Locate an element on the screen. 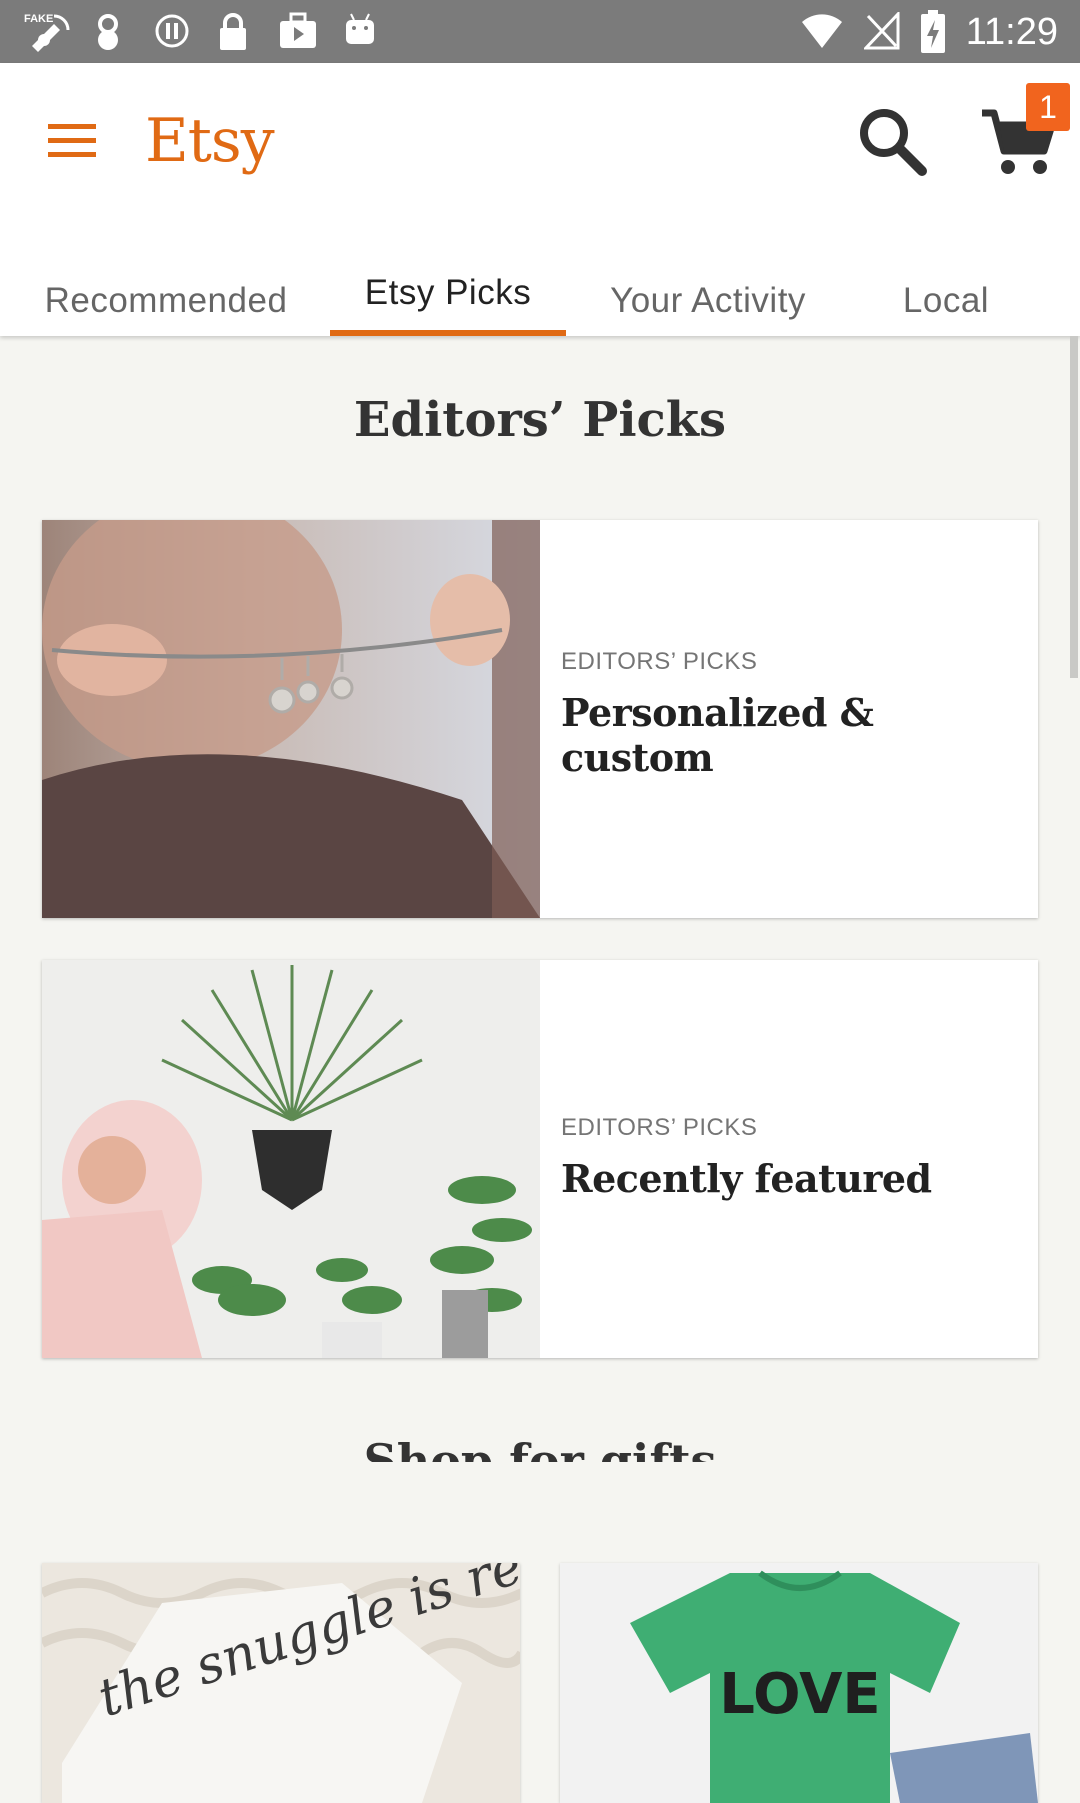 The width and height of the screenshot is (1080, 1803). battery-charging-icon is located at coordinates (933, 31).